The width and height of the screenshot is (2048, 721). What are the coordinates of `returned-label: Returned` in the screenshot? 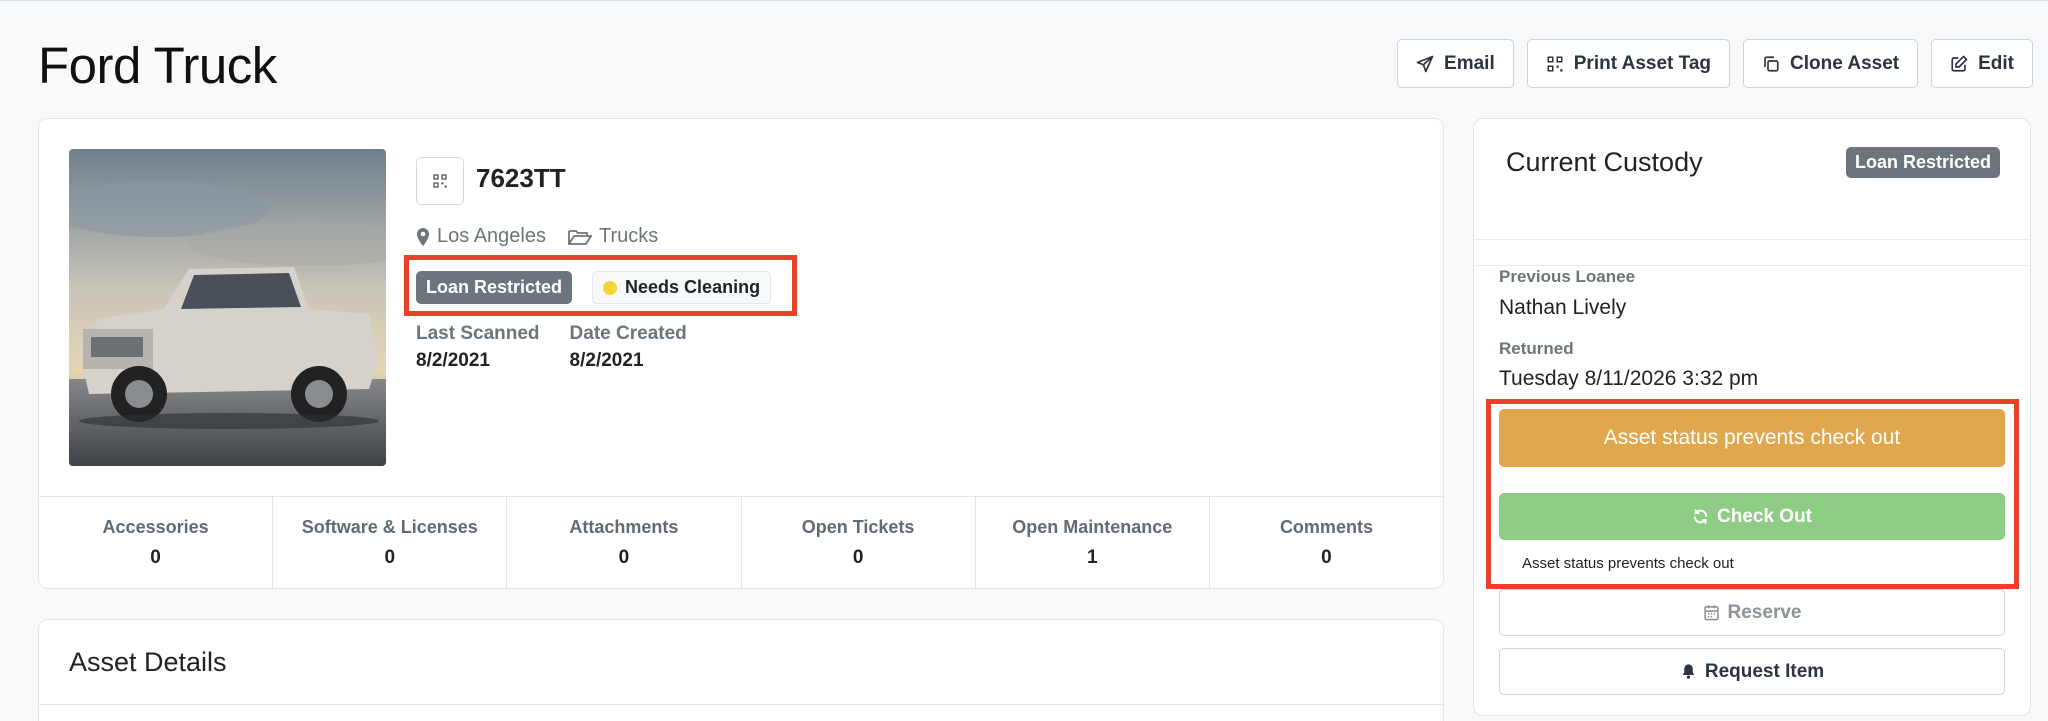 It's located at (1536, 348).